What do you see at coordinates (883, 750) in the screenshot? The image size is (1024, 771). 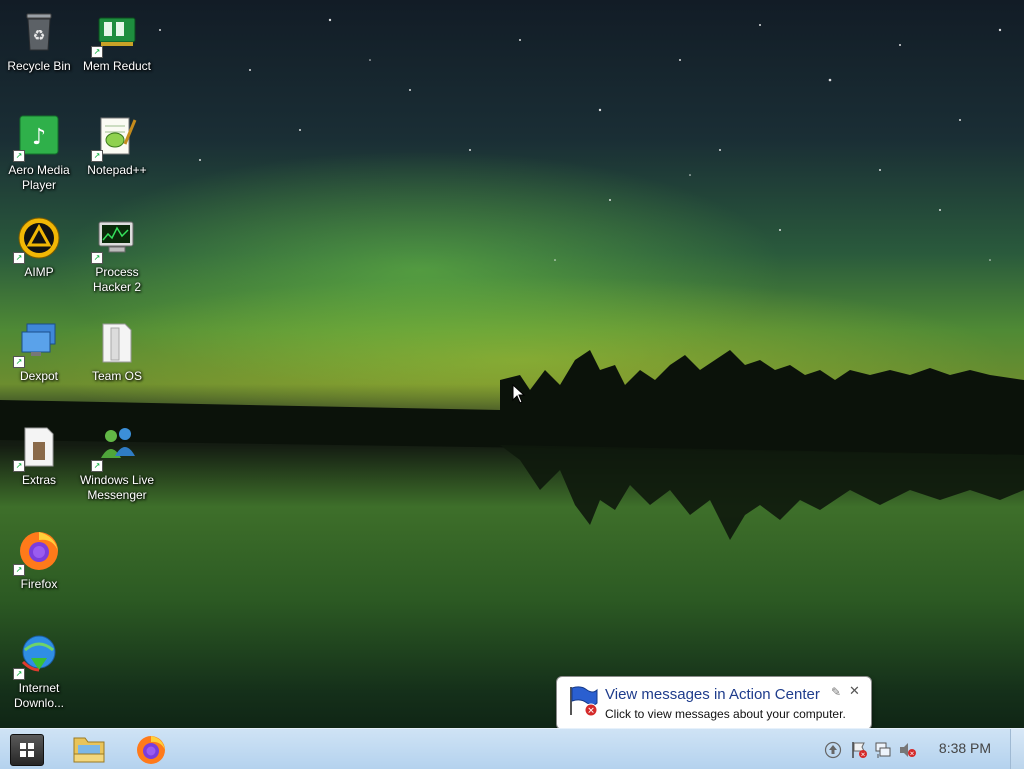 I see `network-icon` at bounding box center [883, 750].